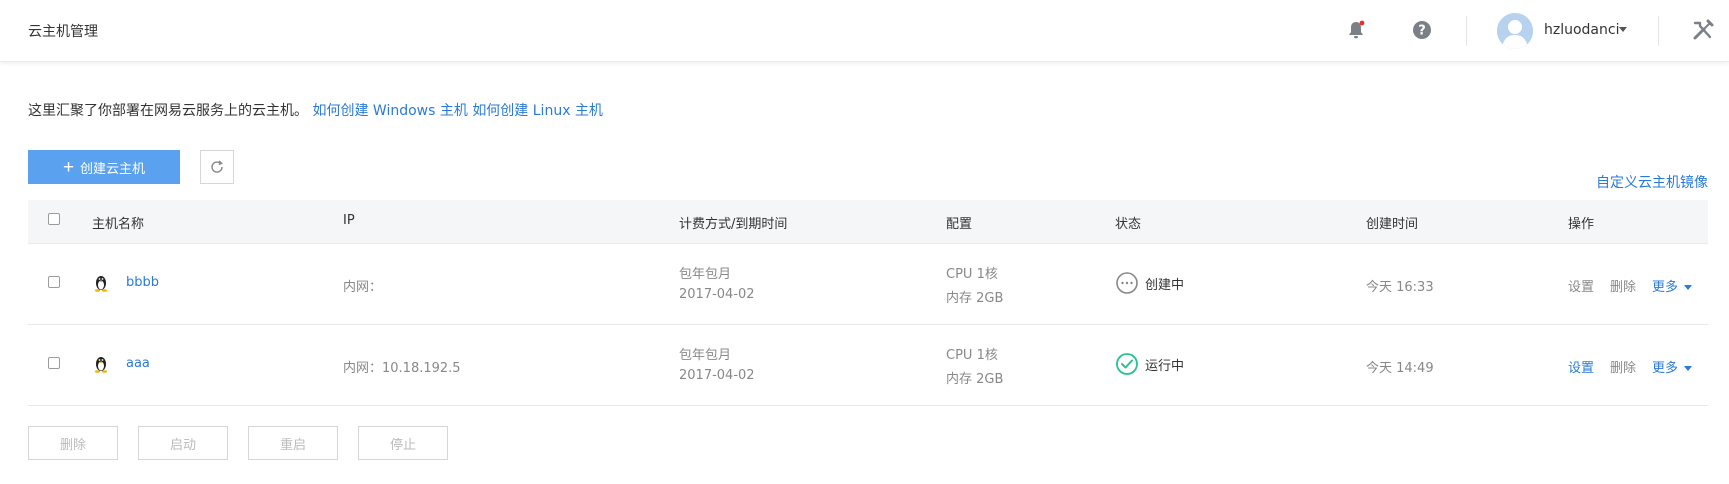 The height and width of the screenshot is (484, 1729). Describe the element at coordinates (868, 222) in the screenshot. I see `table-header: 主机名称 IP 计费方式/到期时间 配置 状态 创建时间 操作` at that location.